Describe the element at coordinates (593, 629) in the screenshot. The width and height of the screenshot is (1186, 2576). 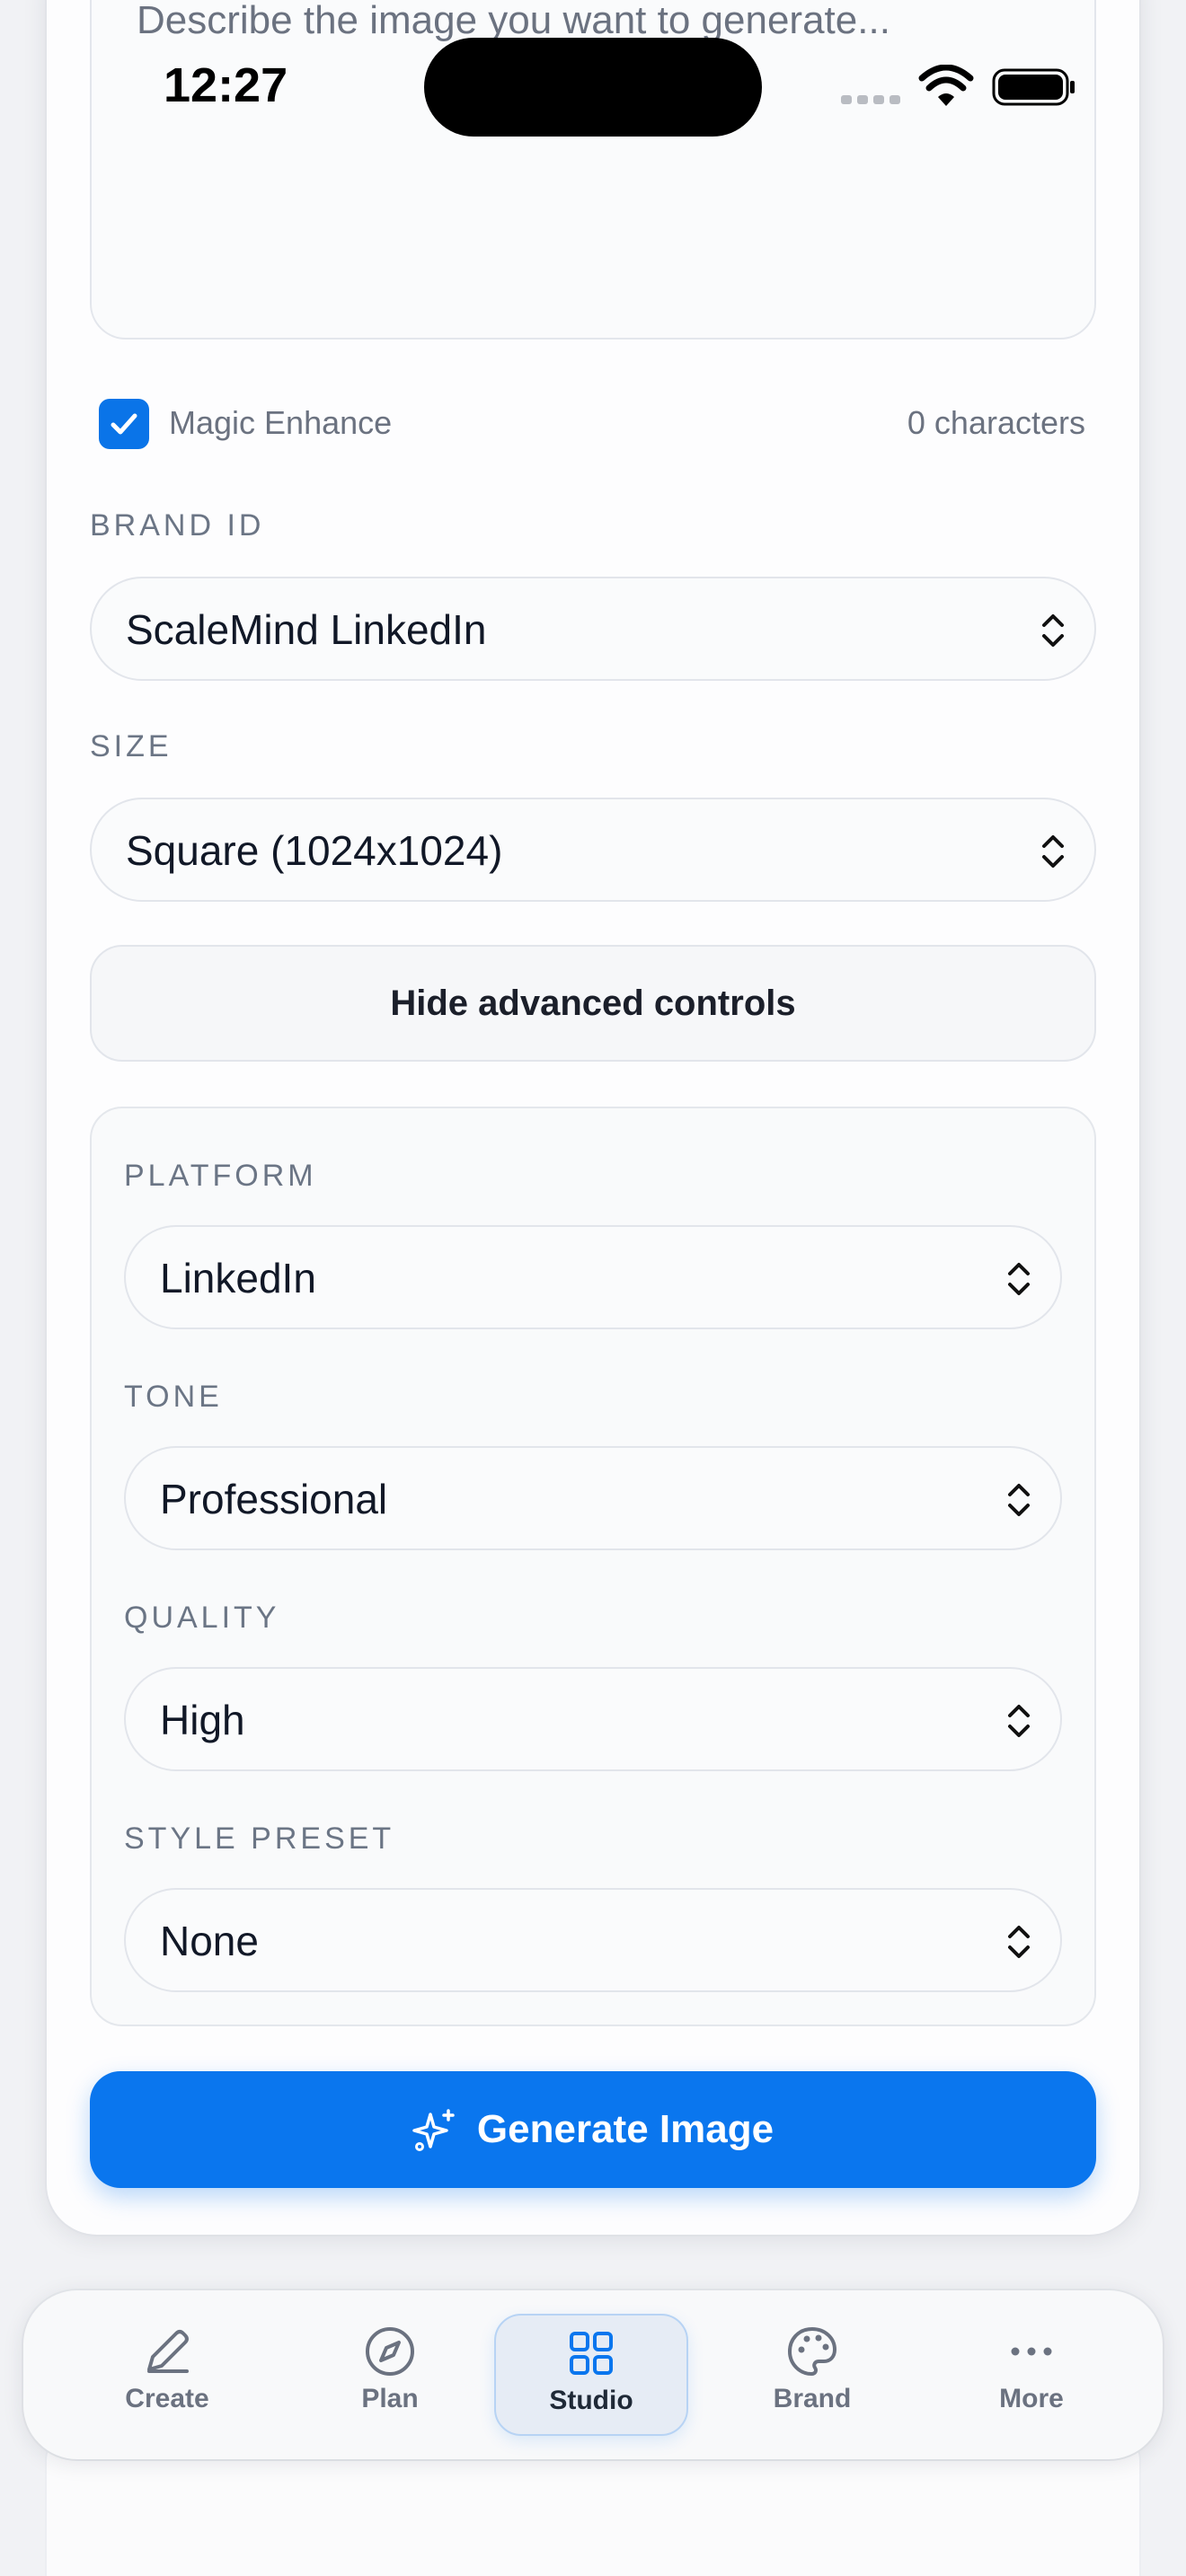
I see `brand-id-select: ScaleMind LinkedIn` at that location.